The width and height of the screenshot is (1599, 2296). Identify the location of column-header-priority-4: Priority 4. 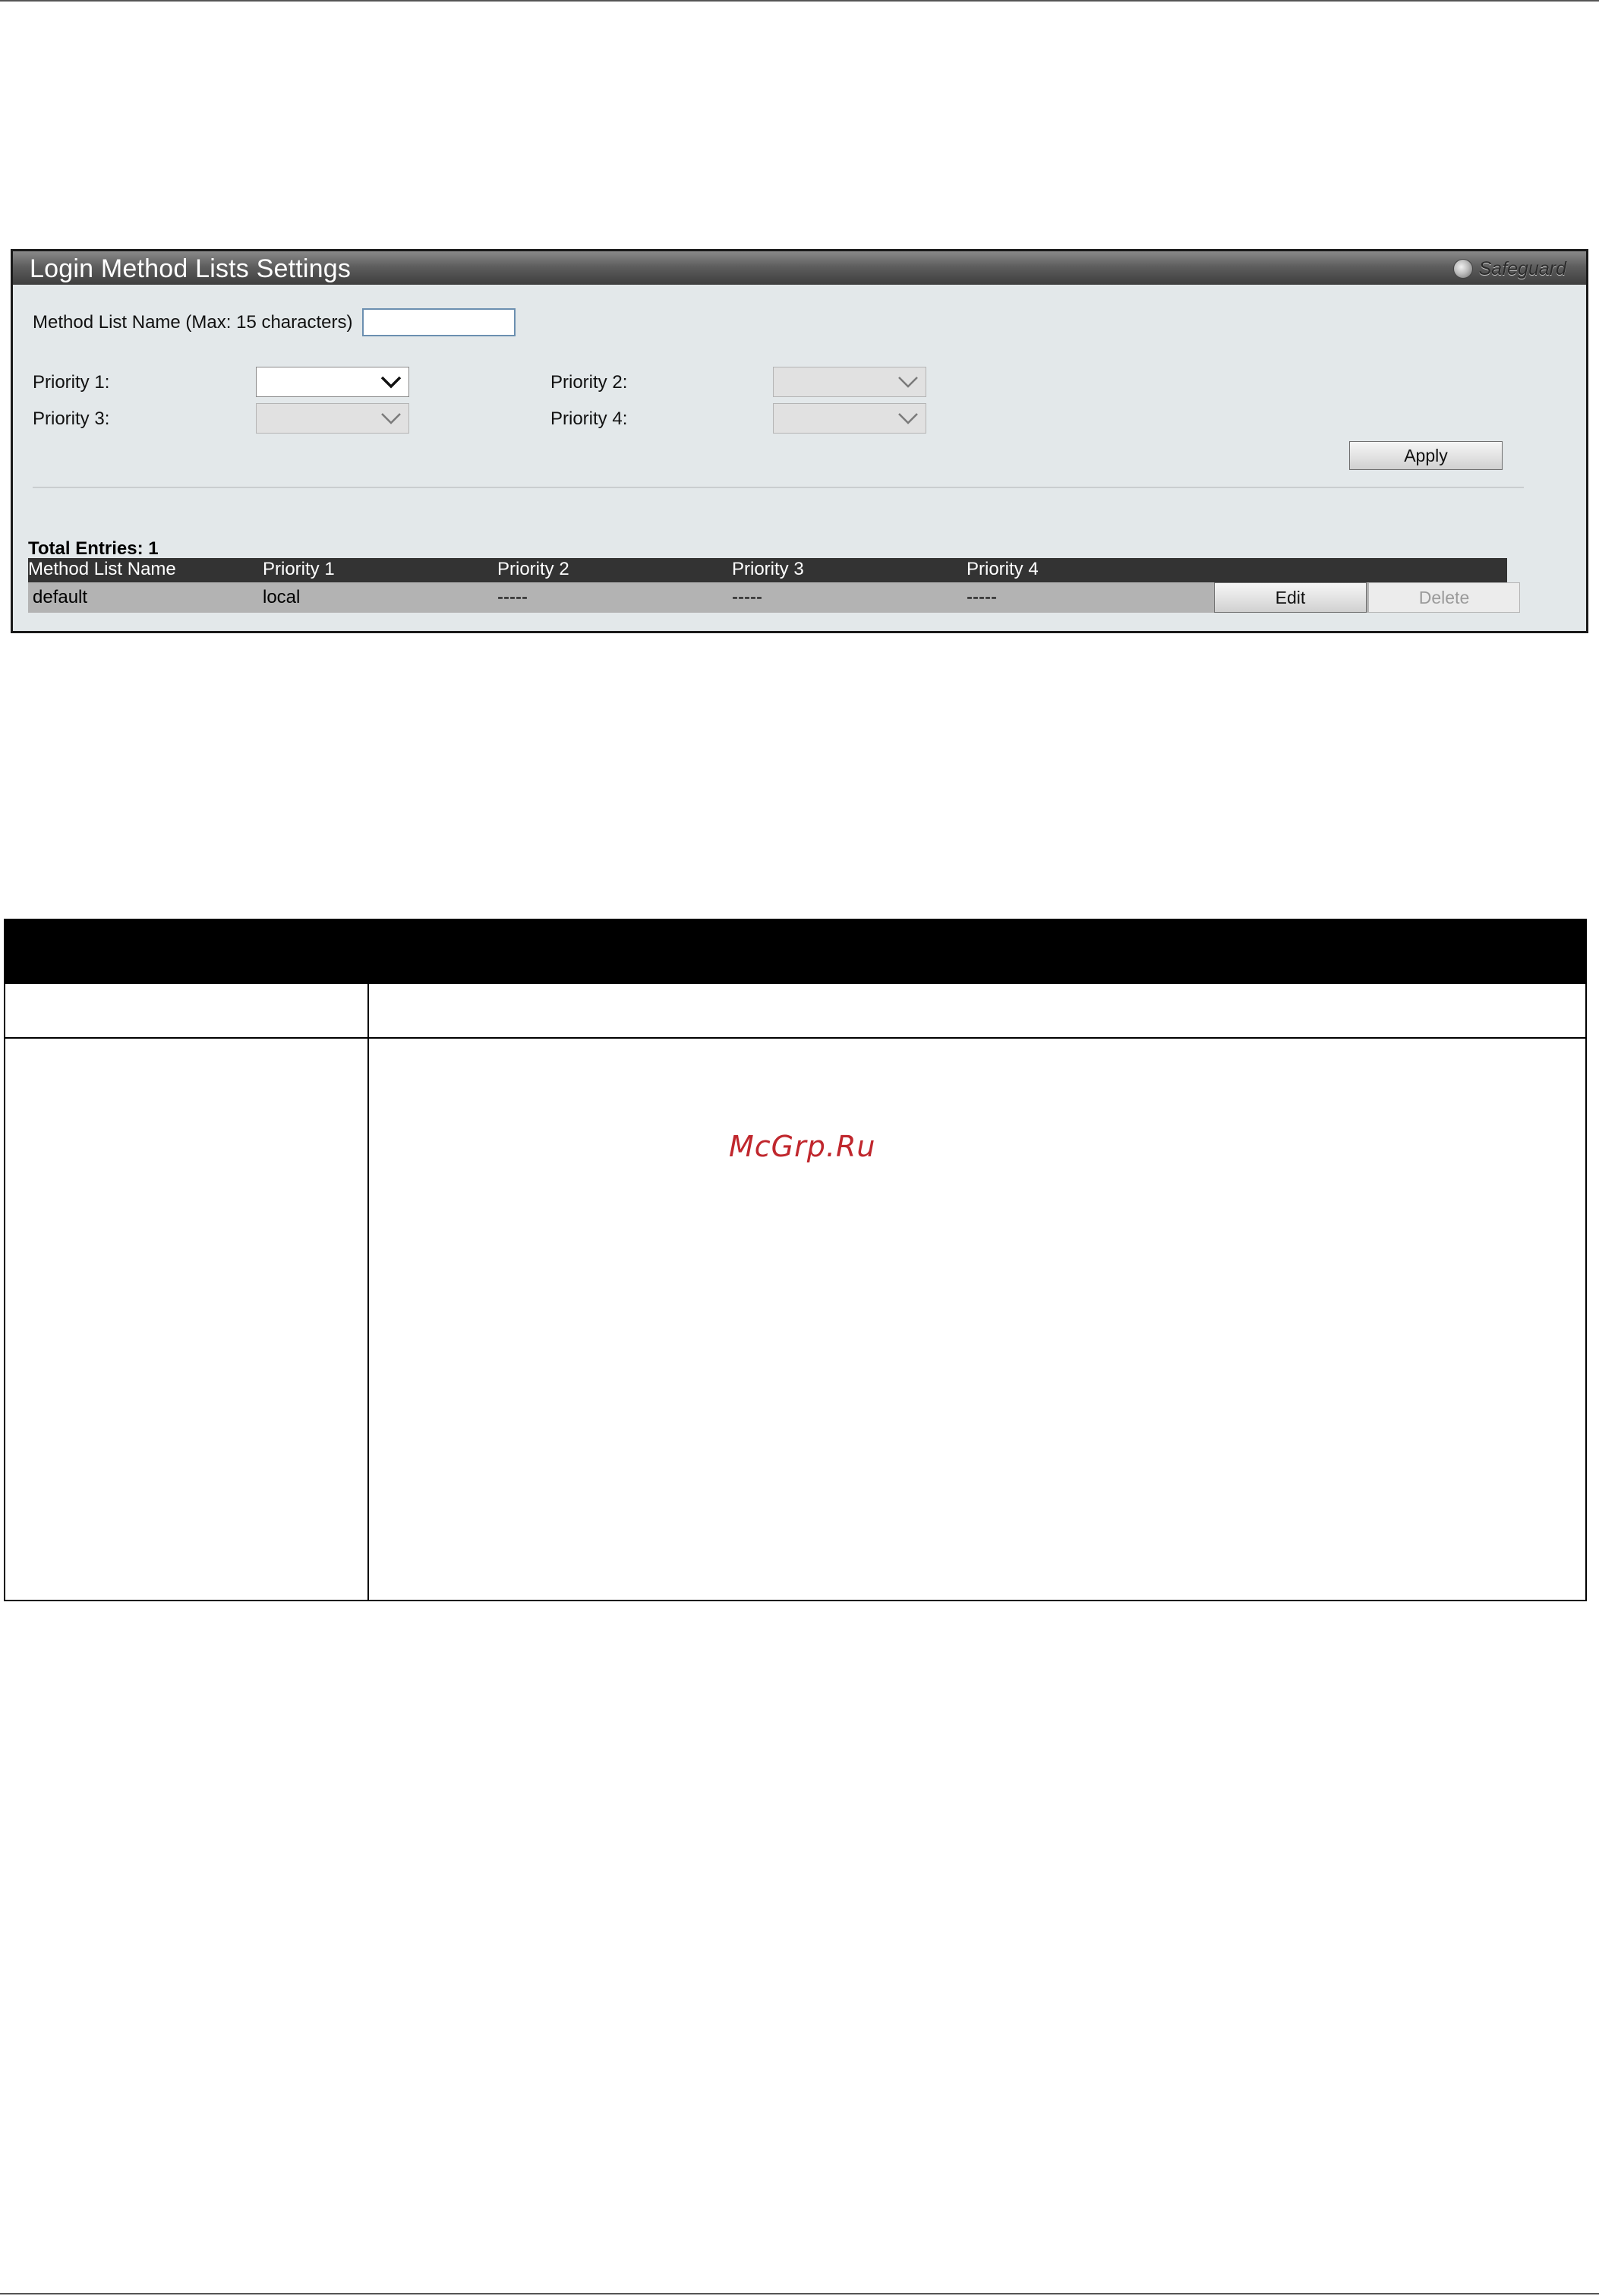
(1003, 569).